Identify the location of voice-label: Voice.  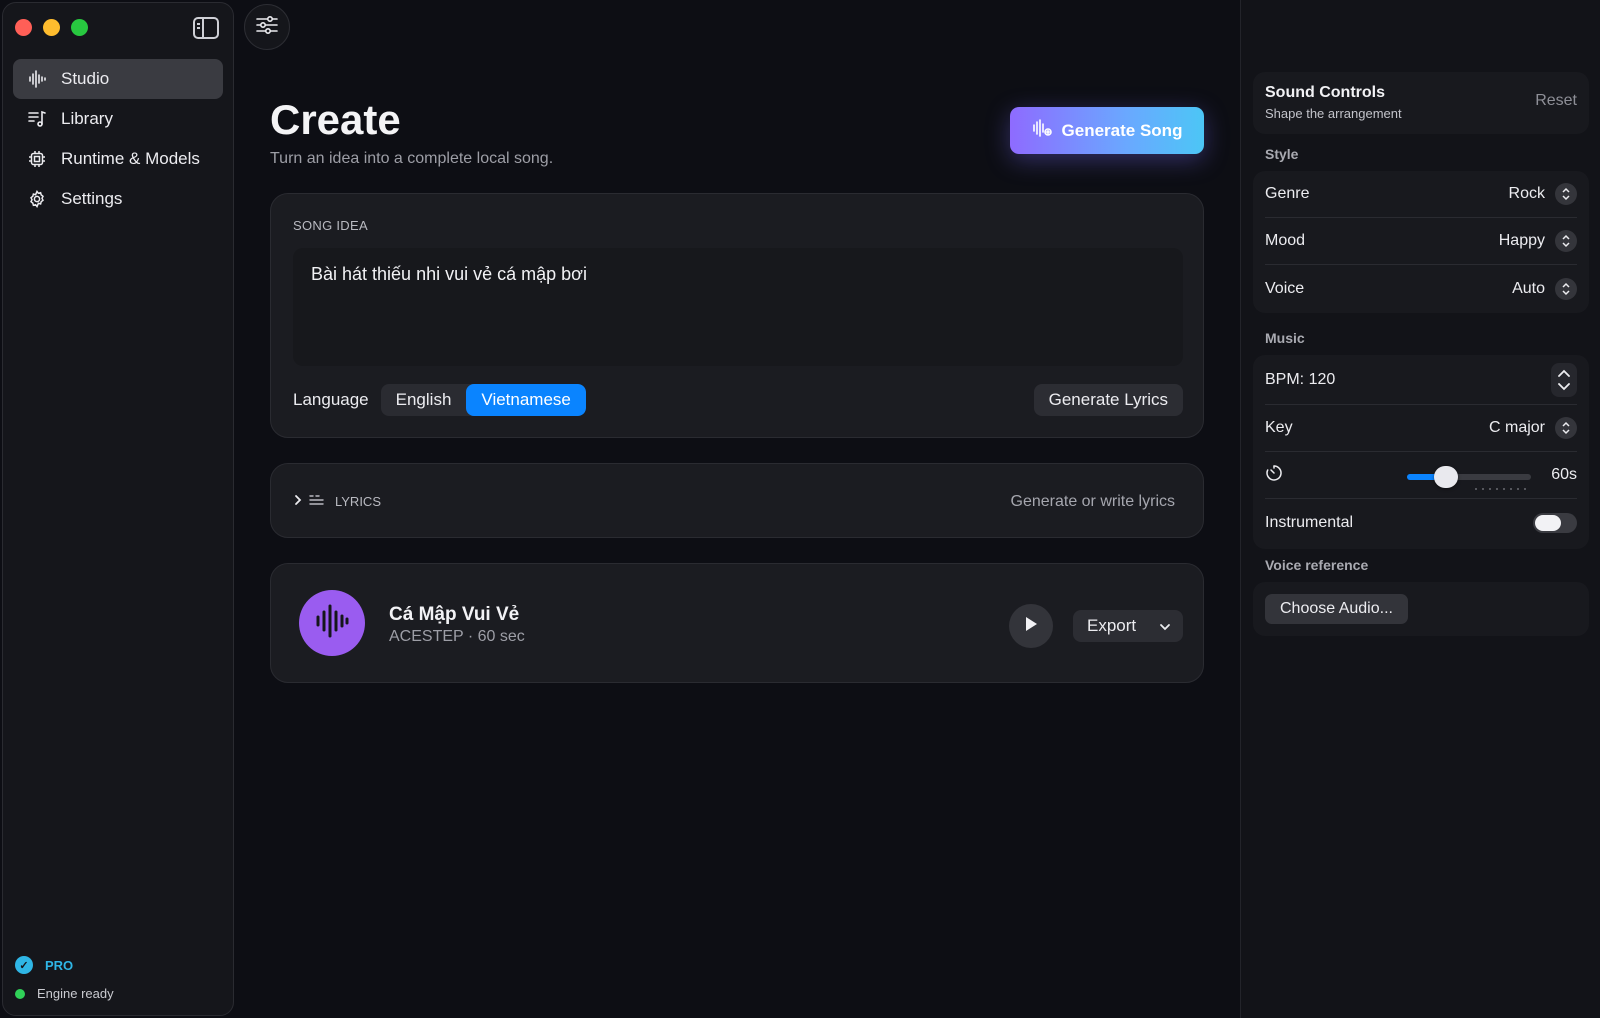
(1285, 288).